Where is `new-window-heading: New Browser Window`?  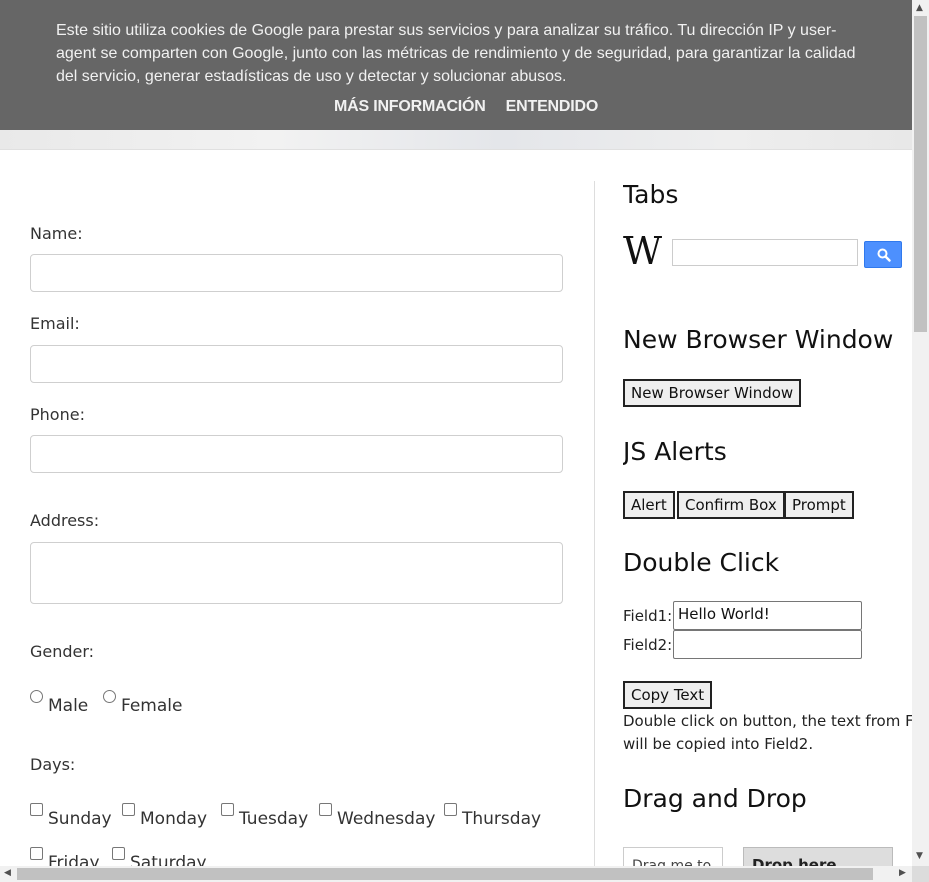 new-window-heading: New Browser Window is located at coordinates (758, 339).